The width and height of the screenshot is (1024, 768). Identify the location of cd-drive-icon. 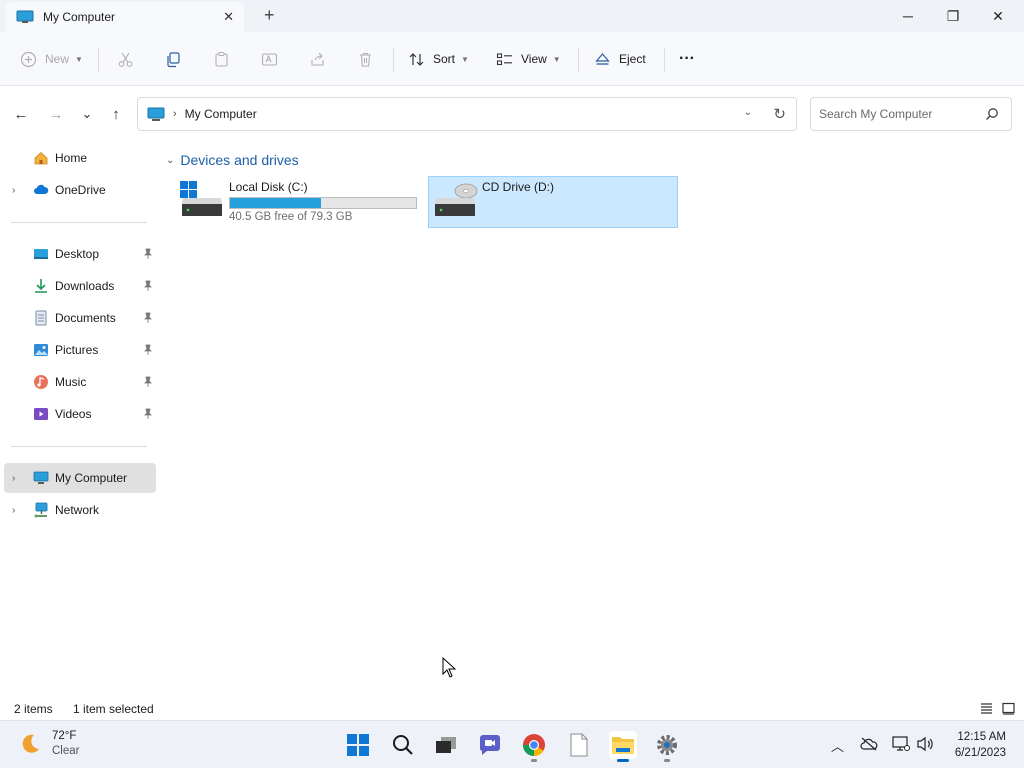
(456, 199).